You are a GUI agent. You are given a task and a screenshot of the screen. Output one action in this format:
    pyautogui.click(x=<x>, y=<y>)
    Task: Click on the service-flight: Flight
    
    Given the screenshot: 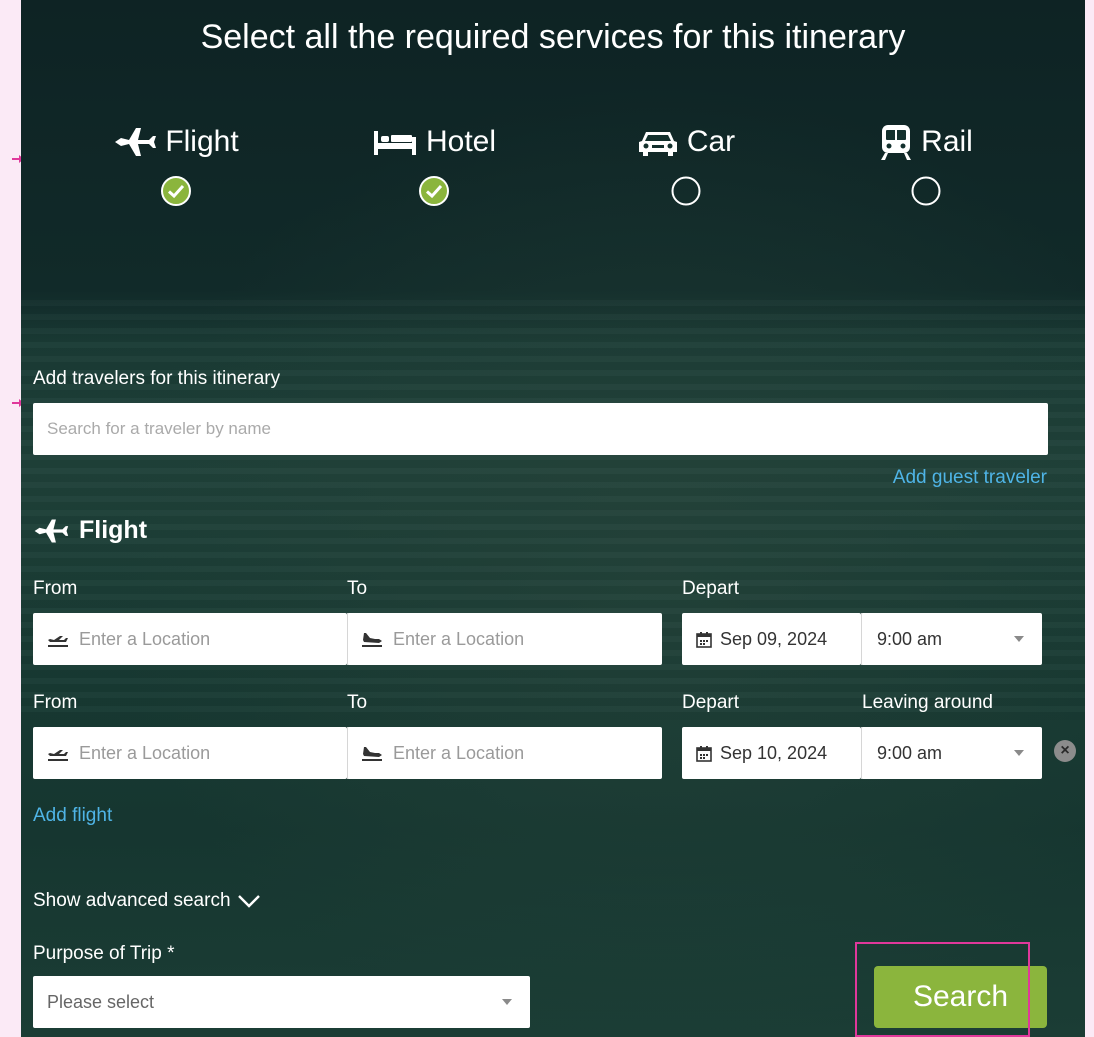 What is the action you would take?
    pyautogui.click(x=176, y=167)
    